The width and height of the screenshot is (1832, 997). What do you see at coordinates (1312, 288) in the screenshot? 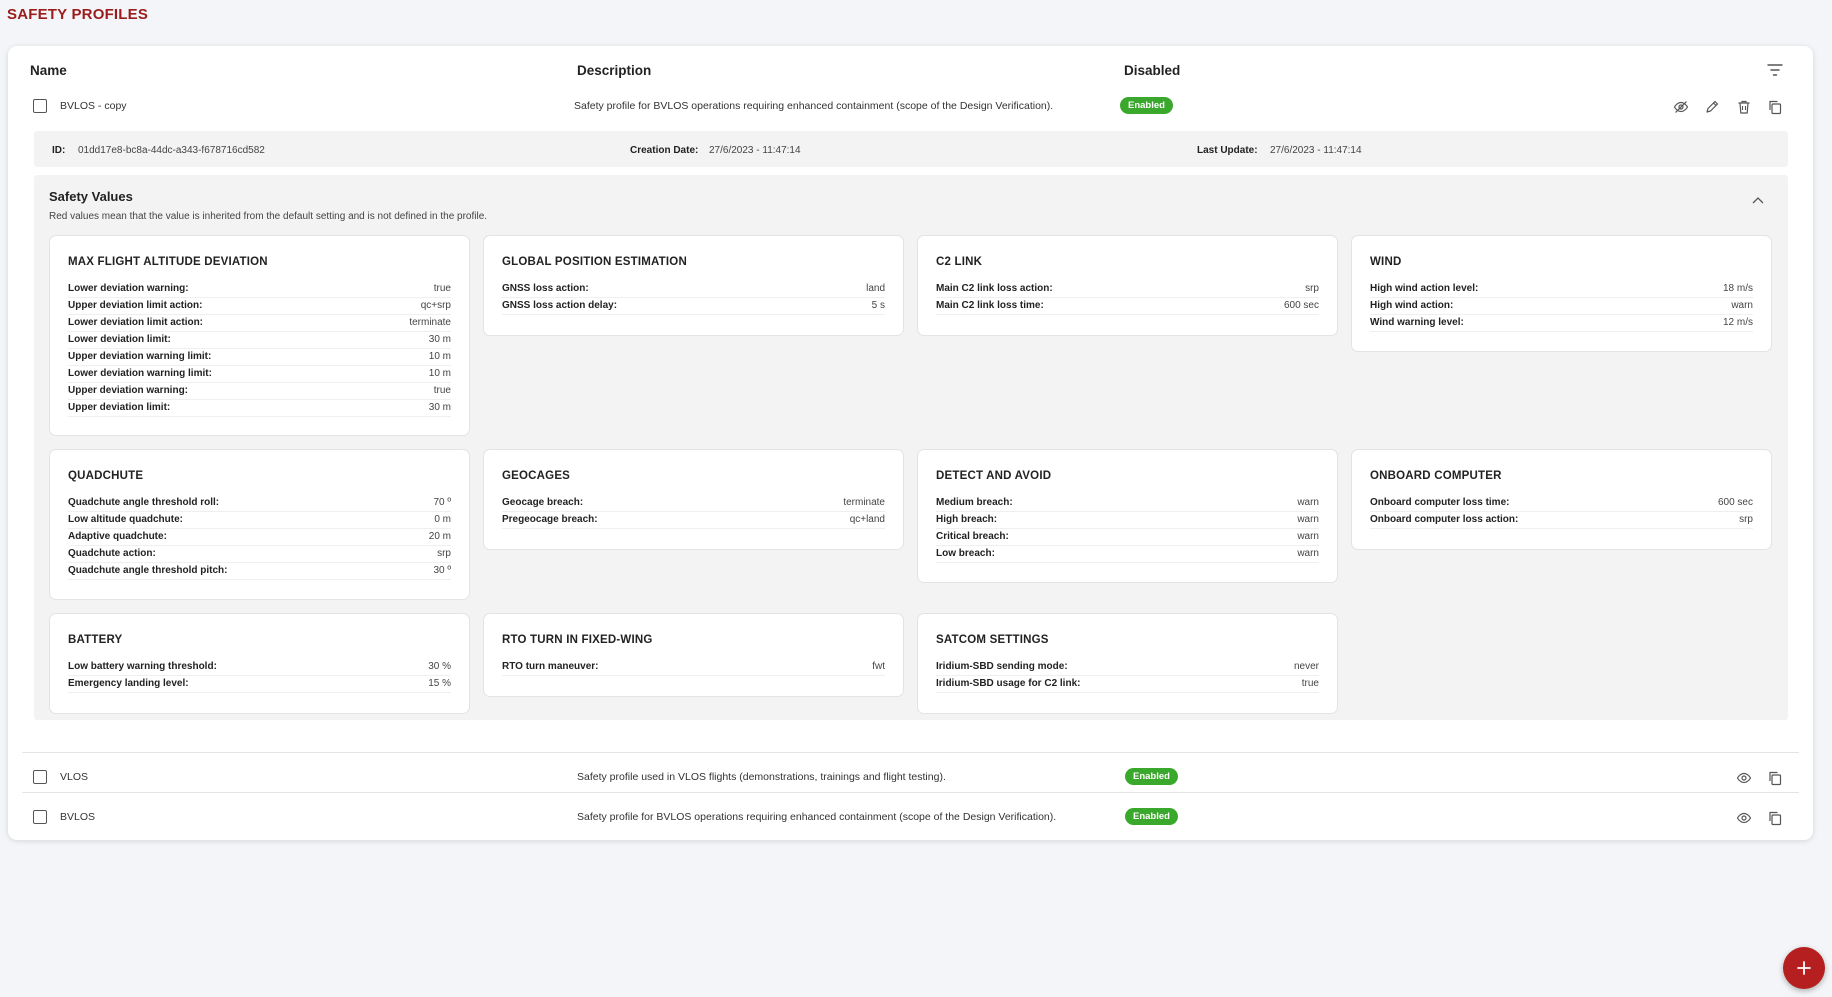
I see `safety-value-value: srp` at bounding box center [1312, 288].